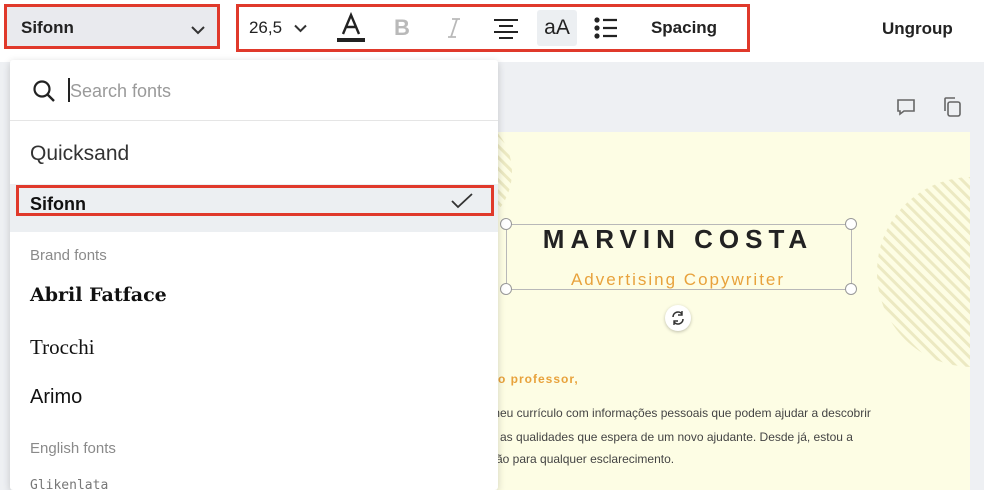  I want to click on letter-case-button: aA, so click(557, 28).